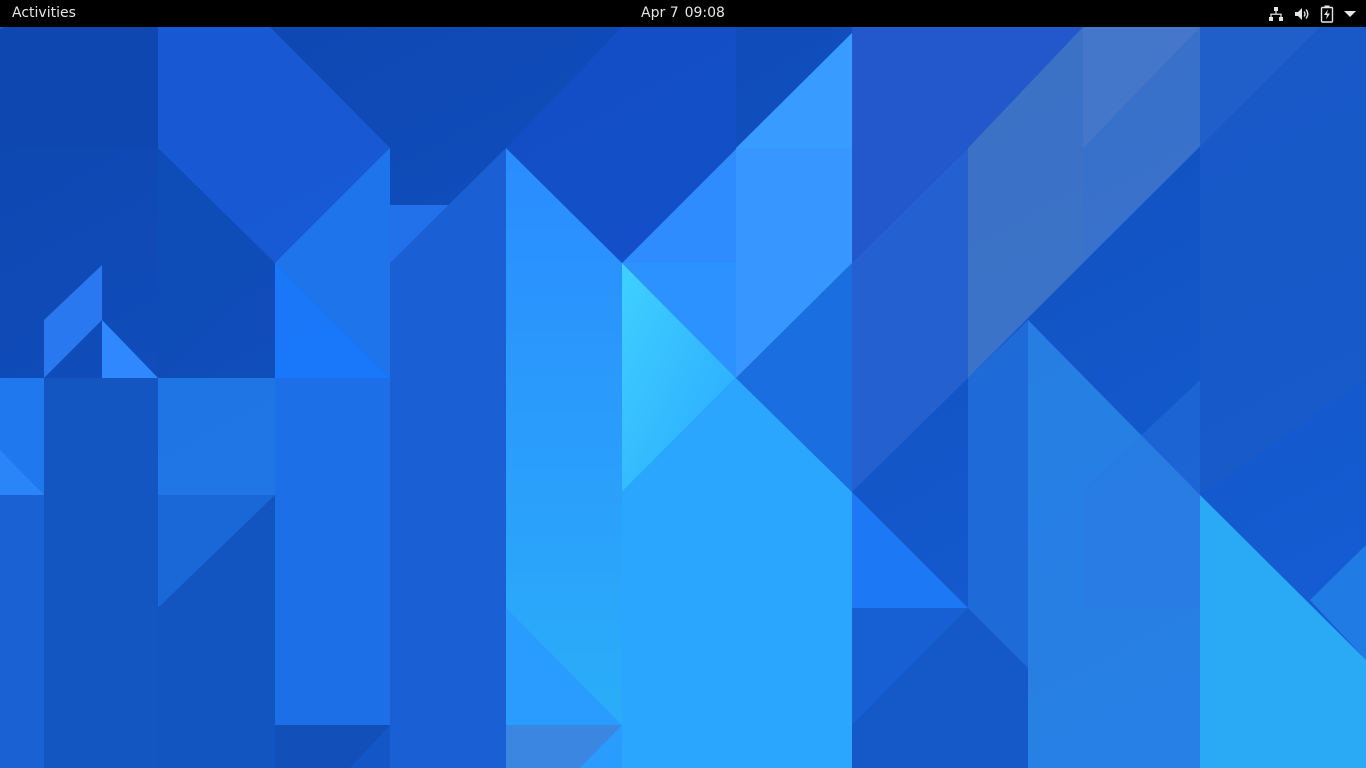 This screenshot has width=1366, height=768. I want to click on battery-charging-icon, so click(1327, 13).